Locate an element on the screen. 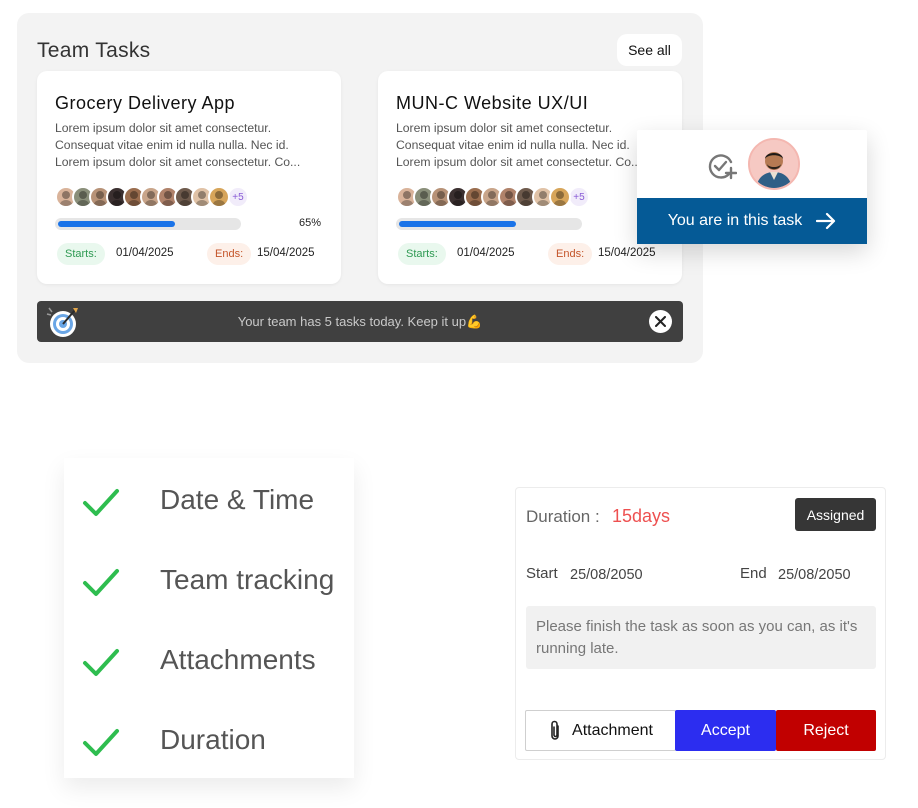 Image resolution: width=918 pixels, height=808 pixels. close-banner-button is located at coordinates (660, 321).